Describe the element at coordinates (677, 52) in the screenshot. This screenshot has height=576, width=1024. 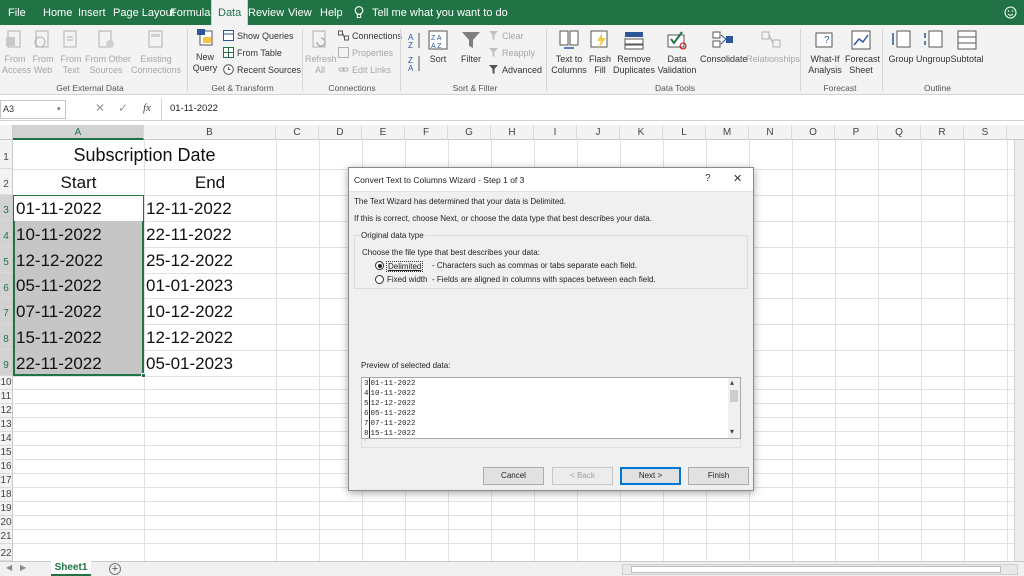
I see `data-validation-button: Data Validation` at that location.